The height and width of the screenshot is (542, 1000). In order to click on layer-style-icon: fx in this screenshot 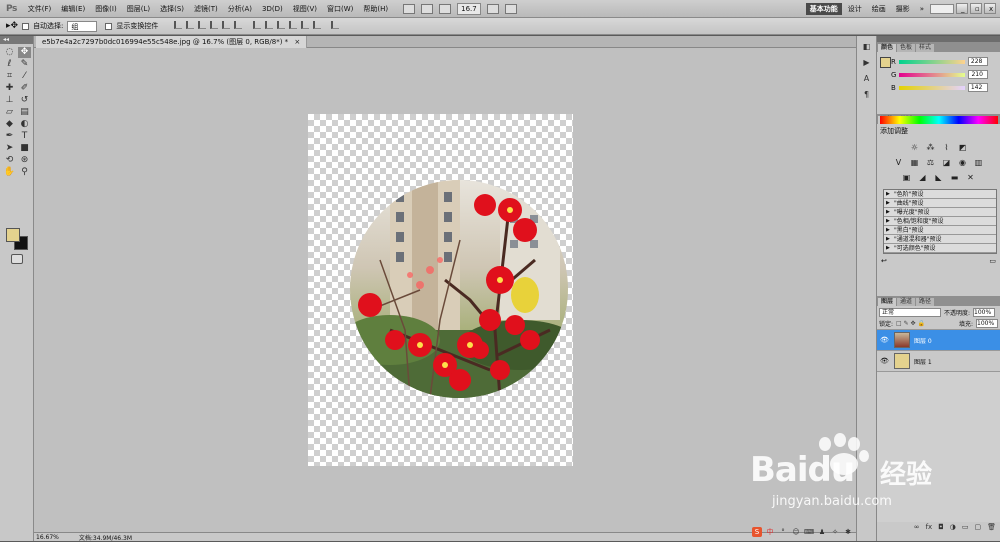, I will do `click(929, 527)`.